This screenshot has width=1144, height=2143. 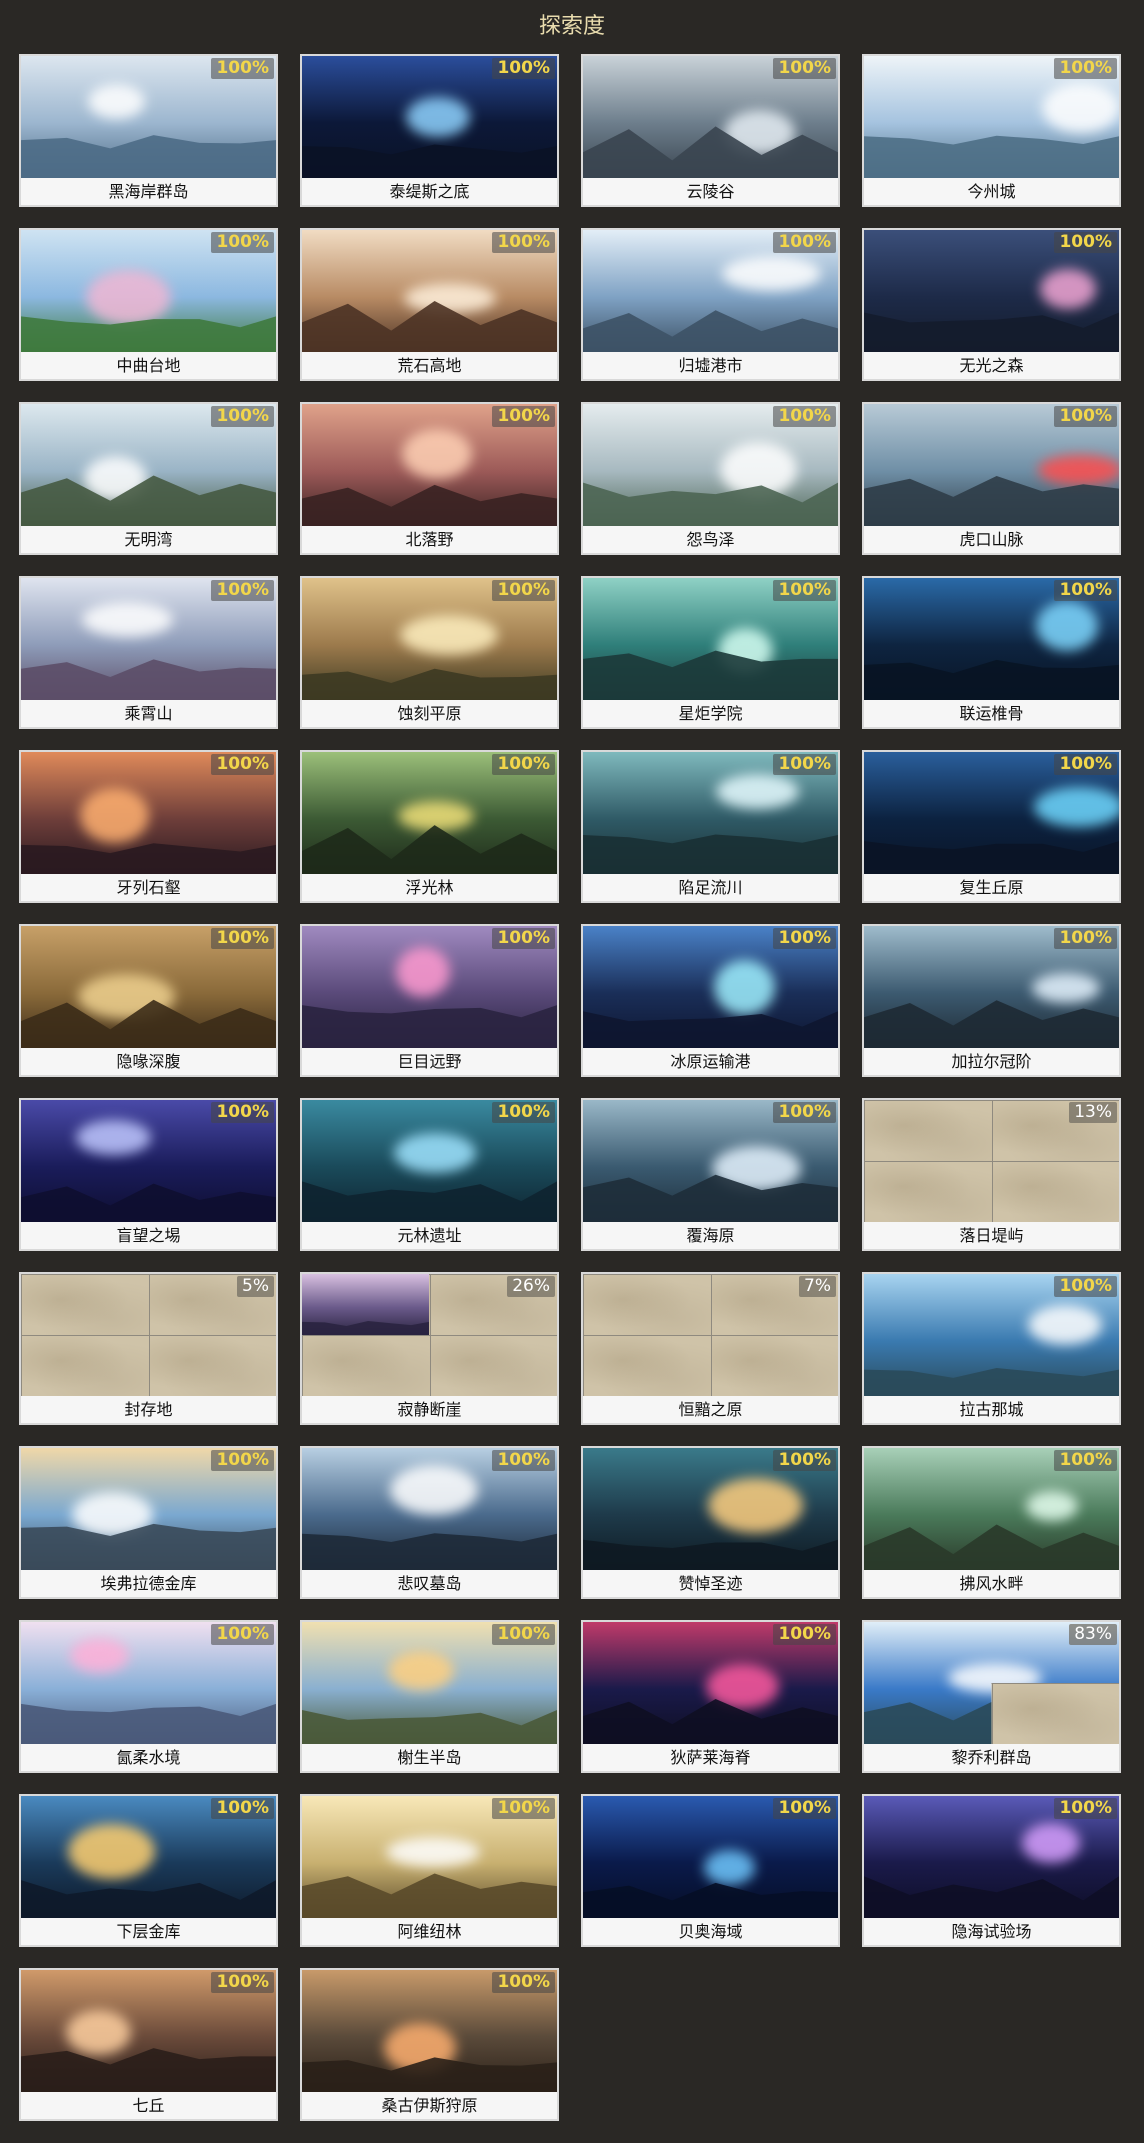 I want to click on region-card: 100% 隐海试验场, so click(x=991, y=1870).